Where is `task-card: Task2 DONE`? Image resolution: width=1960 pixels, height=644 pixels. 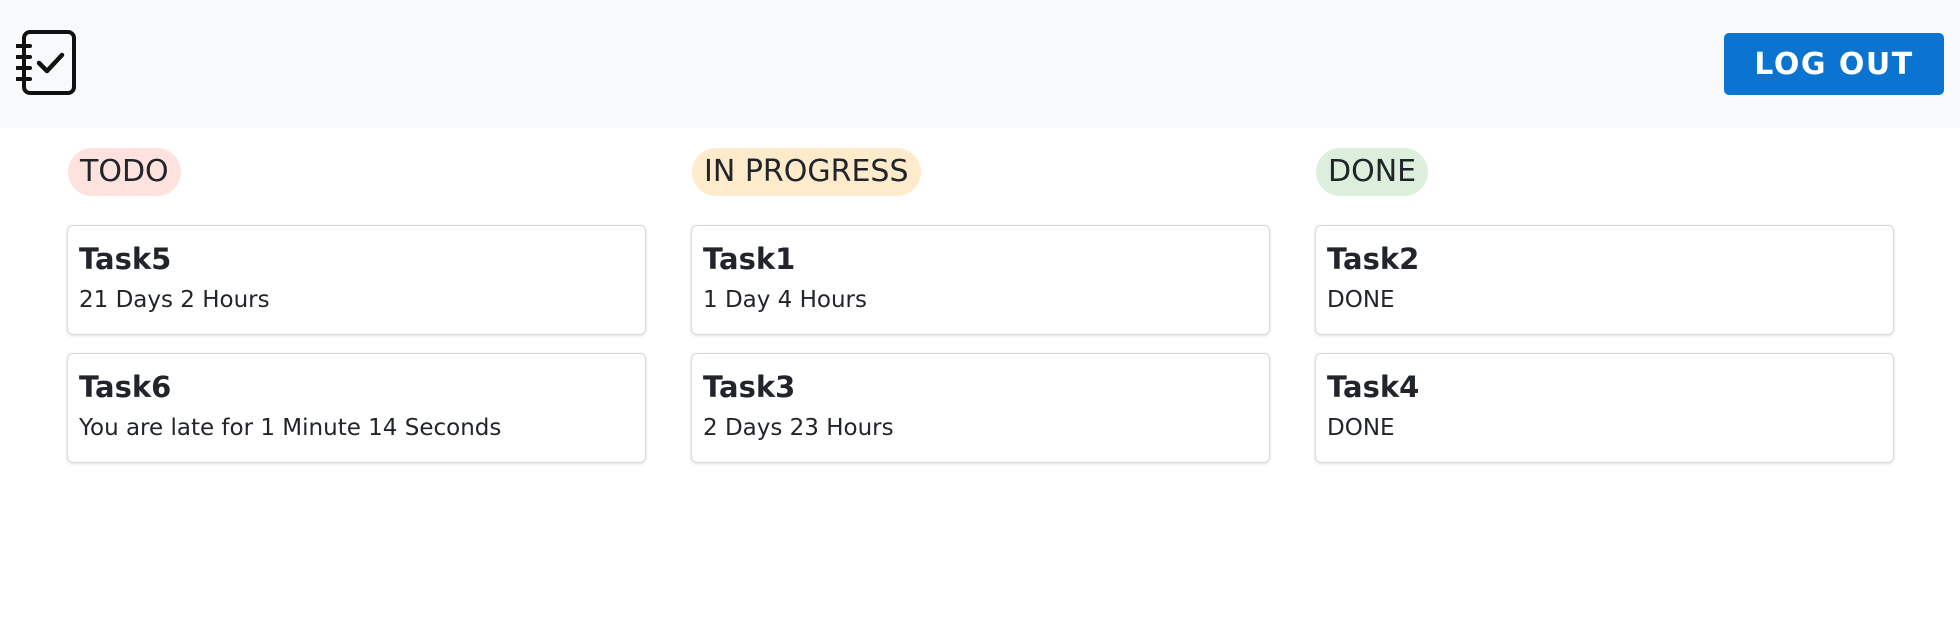
task-card: Task2 DONE is located at coordinates (1604, 280).